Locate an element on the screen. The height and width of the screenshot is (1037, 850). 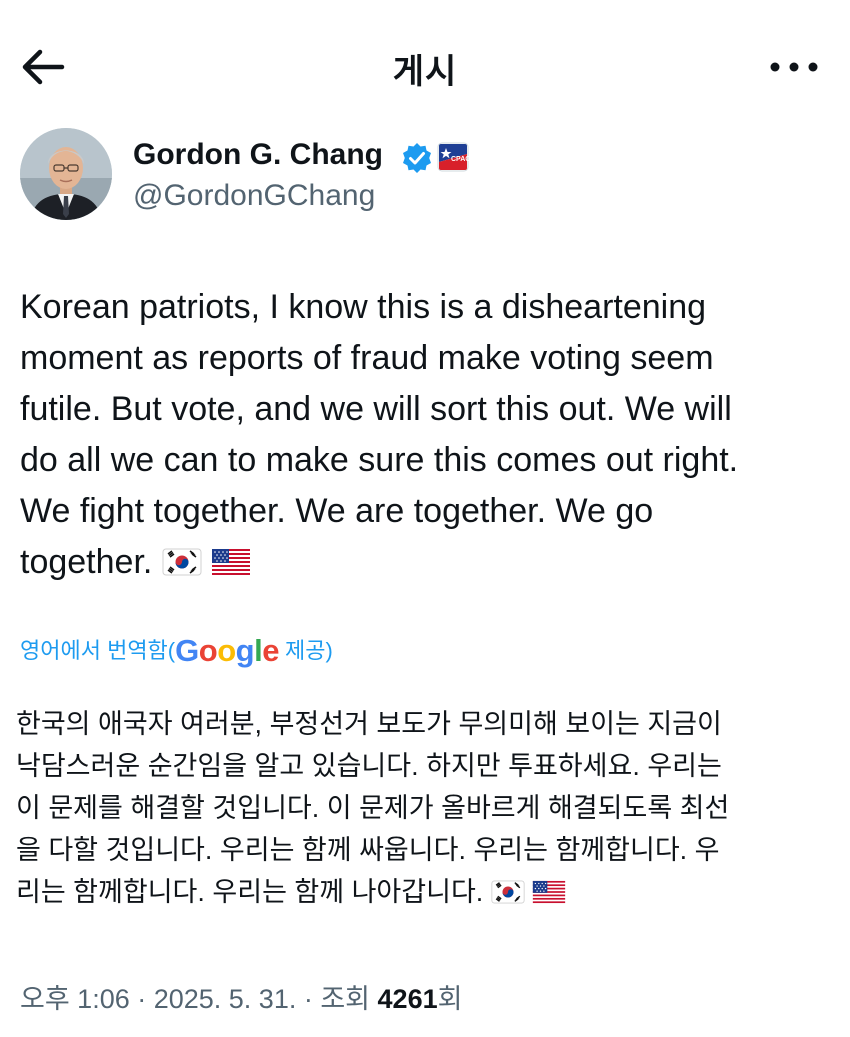
translation-attribution-link: 영어에서 번역함(Google 제공) is located at coordinates (176, 651).